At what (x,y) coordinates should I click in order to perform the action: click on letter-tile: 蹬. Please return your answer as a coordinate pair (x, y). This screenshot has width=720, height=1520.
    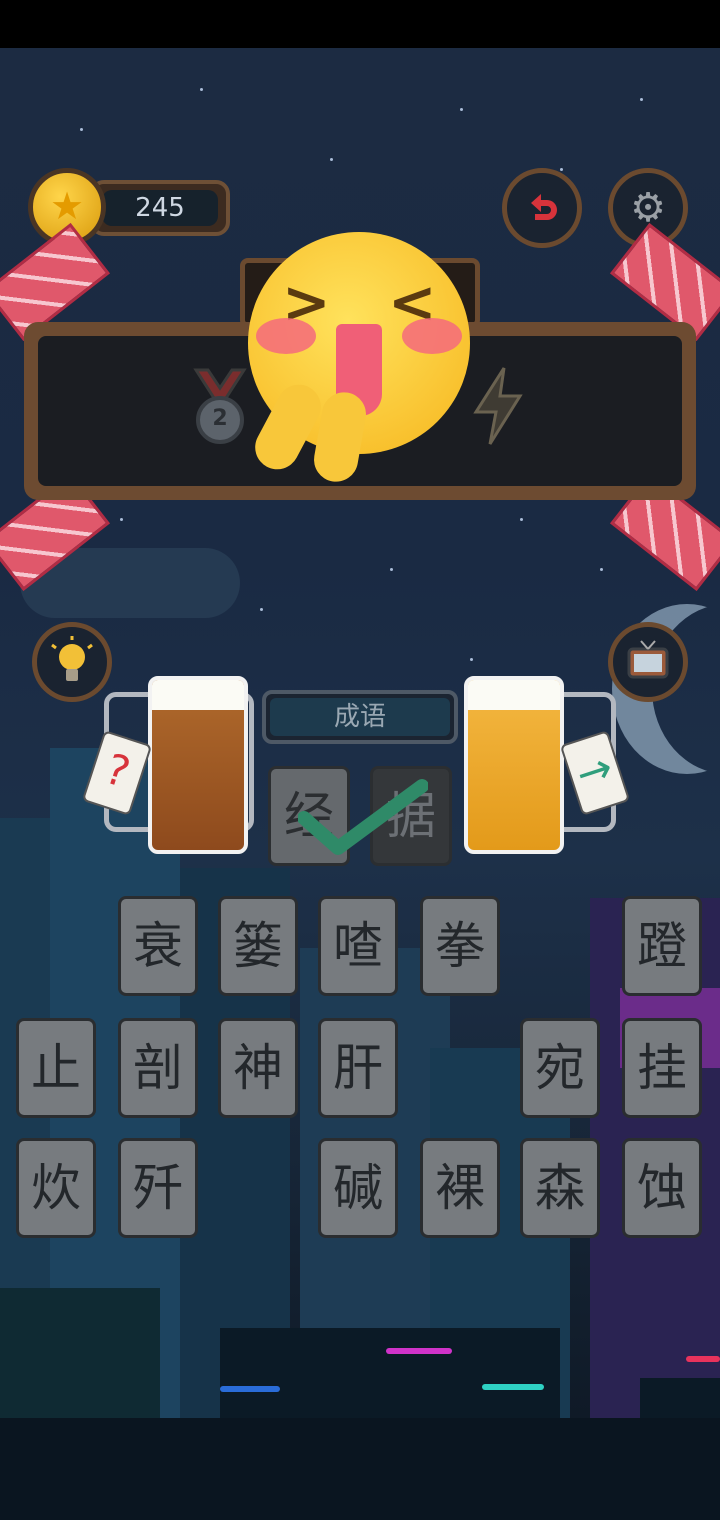
    Looking at the image, I should click on (662, 946).